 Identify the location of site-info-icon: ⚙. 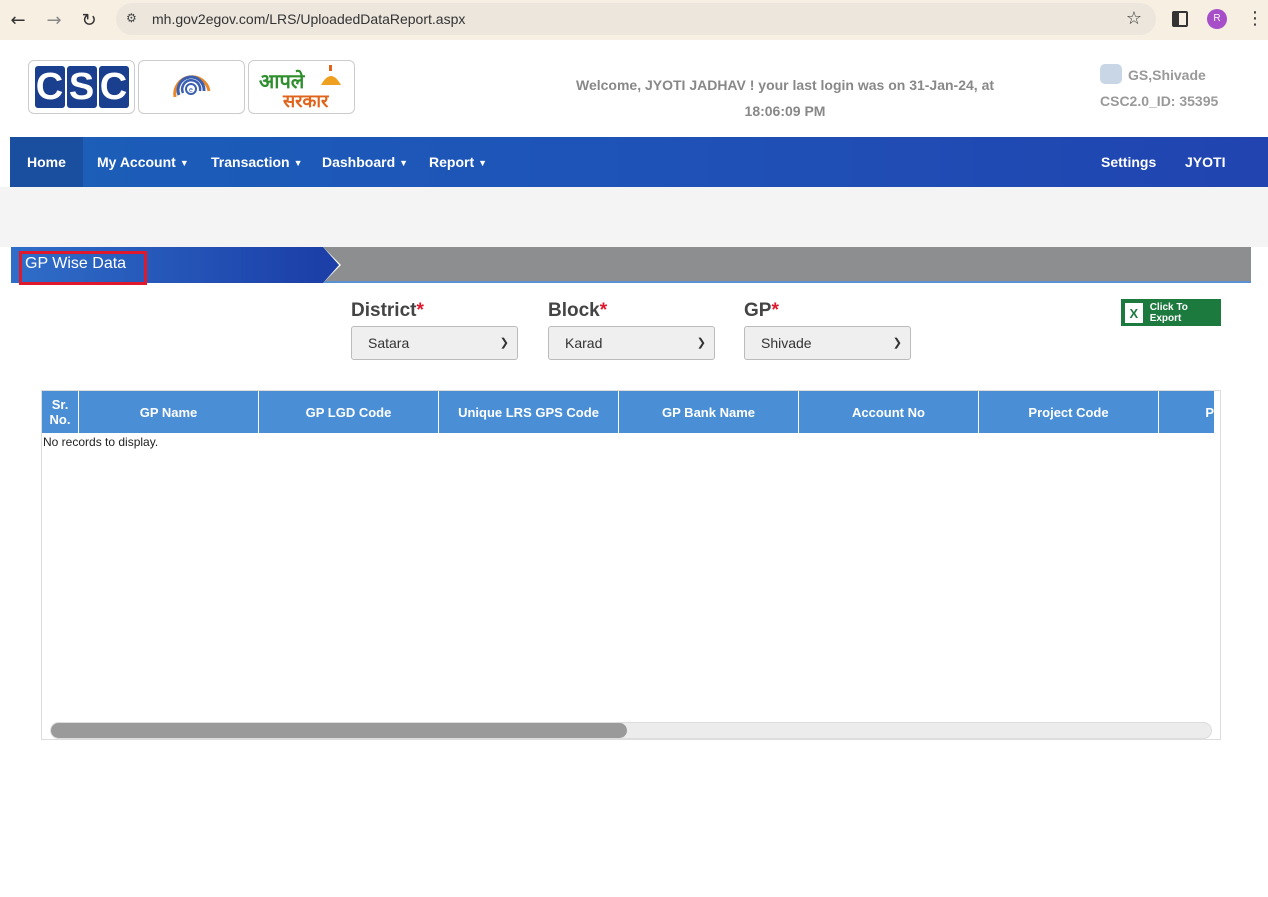
(134, 19).